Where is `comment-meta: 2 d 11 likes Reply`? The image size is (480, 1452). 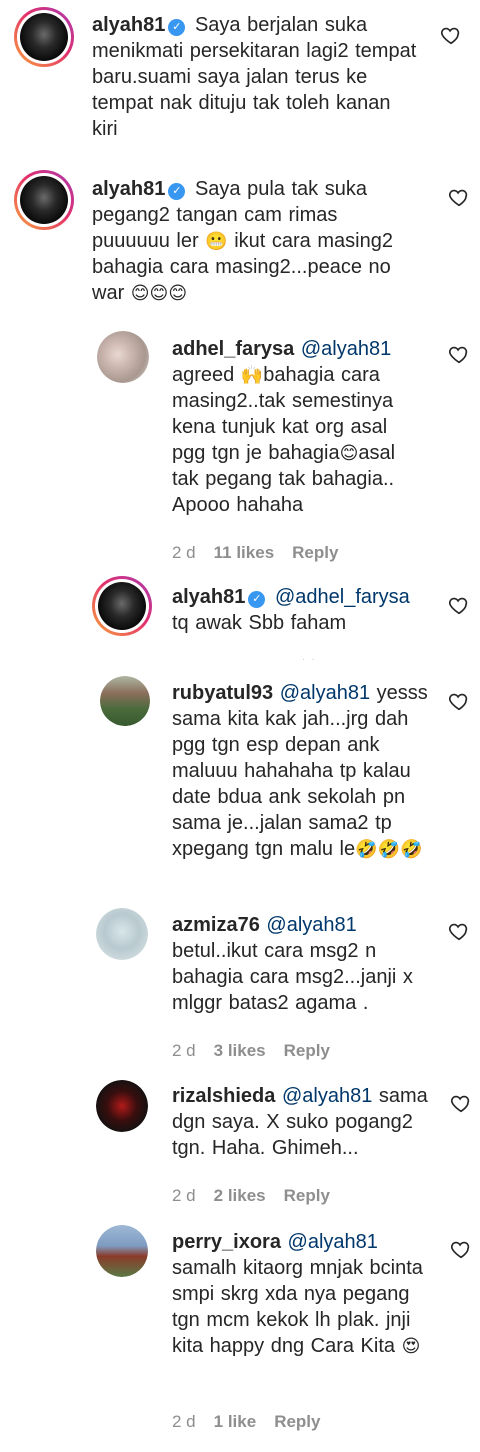 comment-meta: 2 d 11 likes Reply is located at coordinates (255, 553).